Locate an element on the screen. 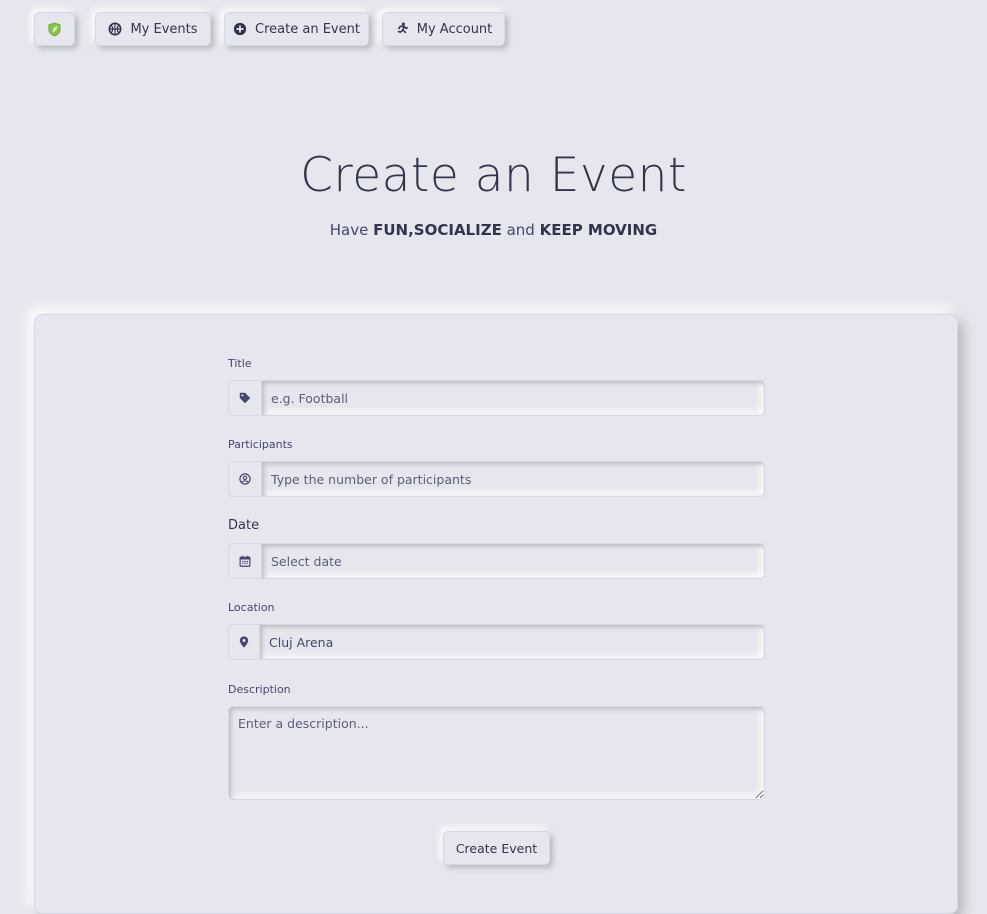 The image size is (987, 914). location-addon is located at coordinates (243, 642).